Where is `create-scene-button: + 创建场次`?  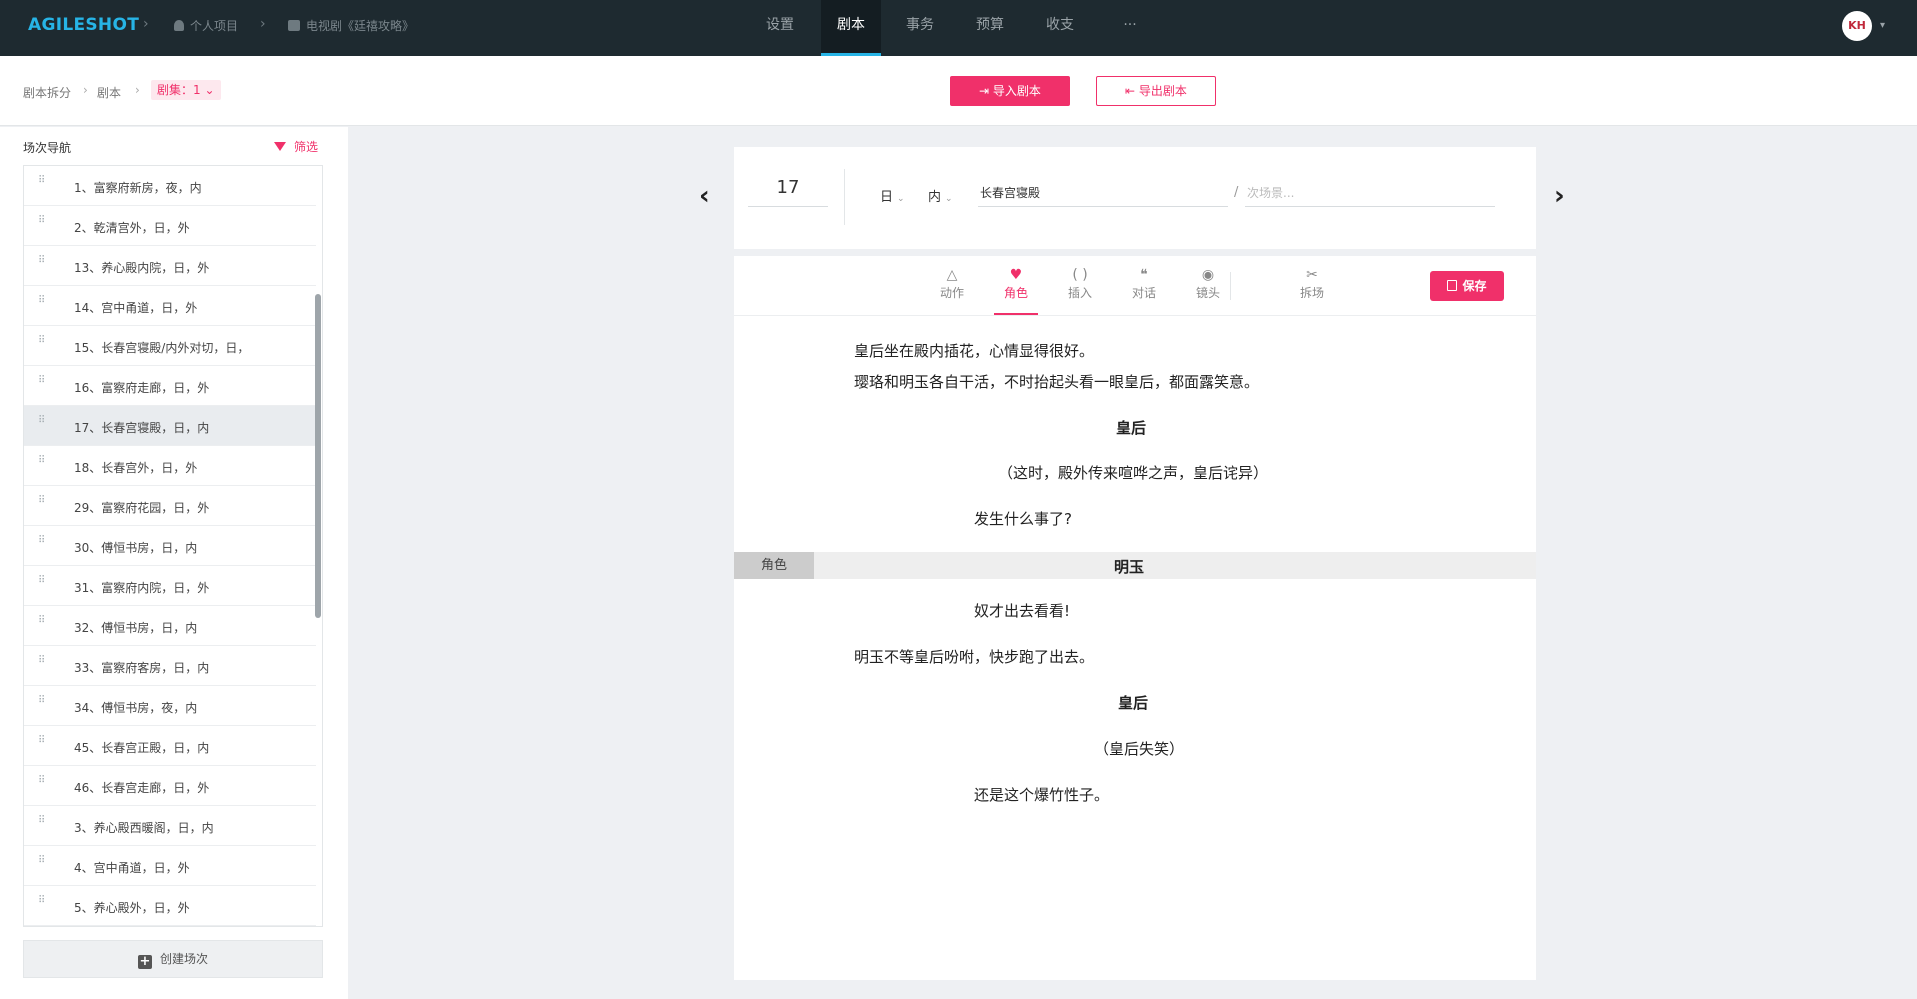 create-scene-button: + 创建场次 is located at coordinates (173, 959).